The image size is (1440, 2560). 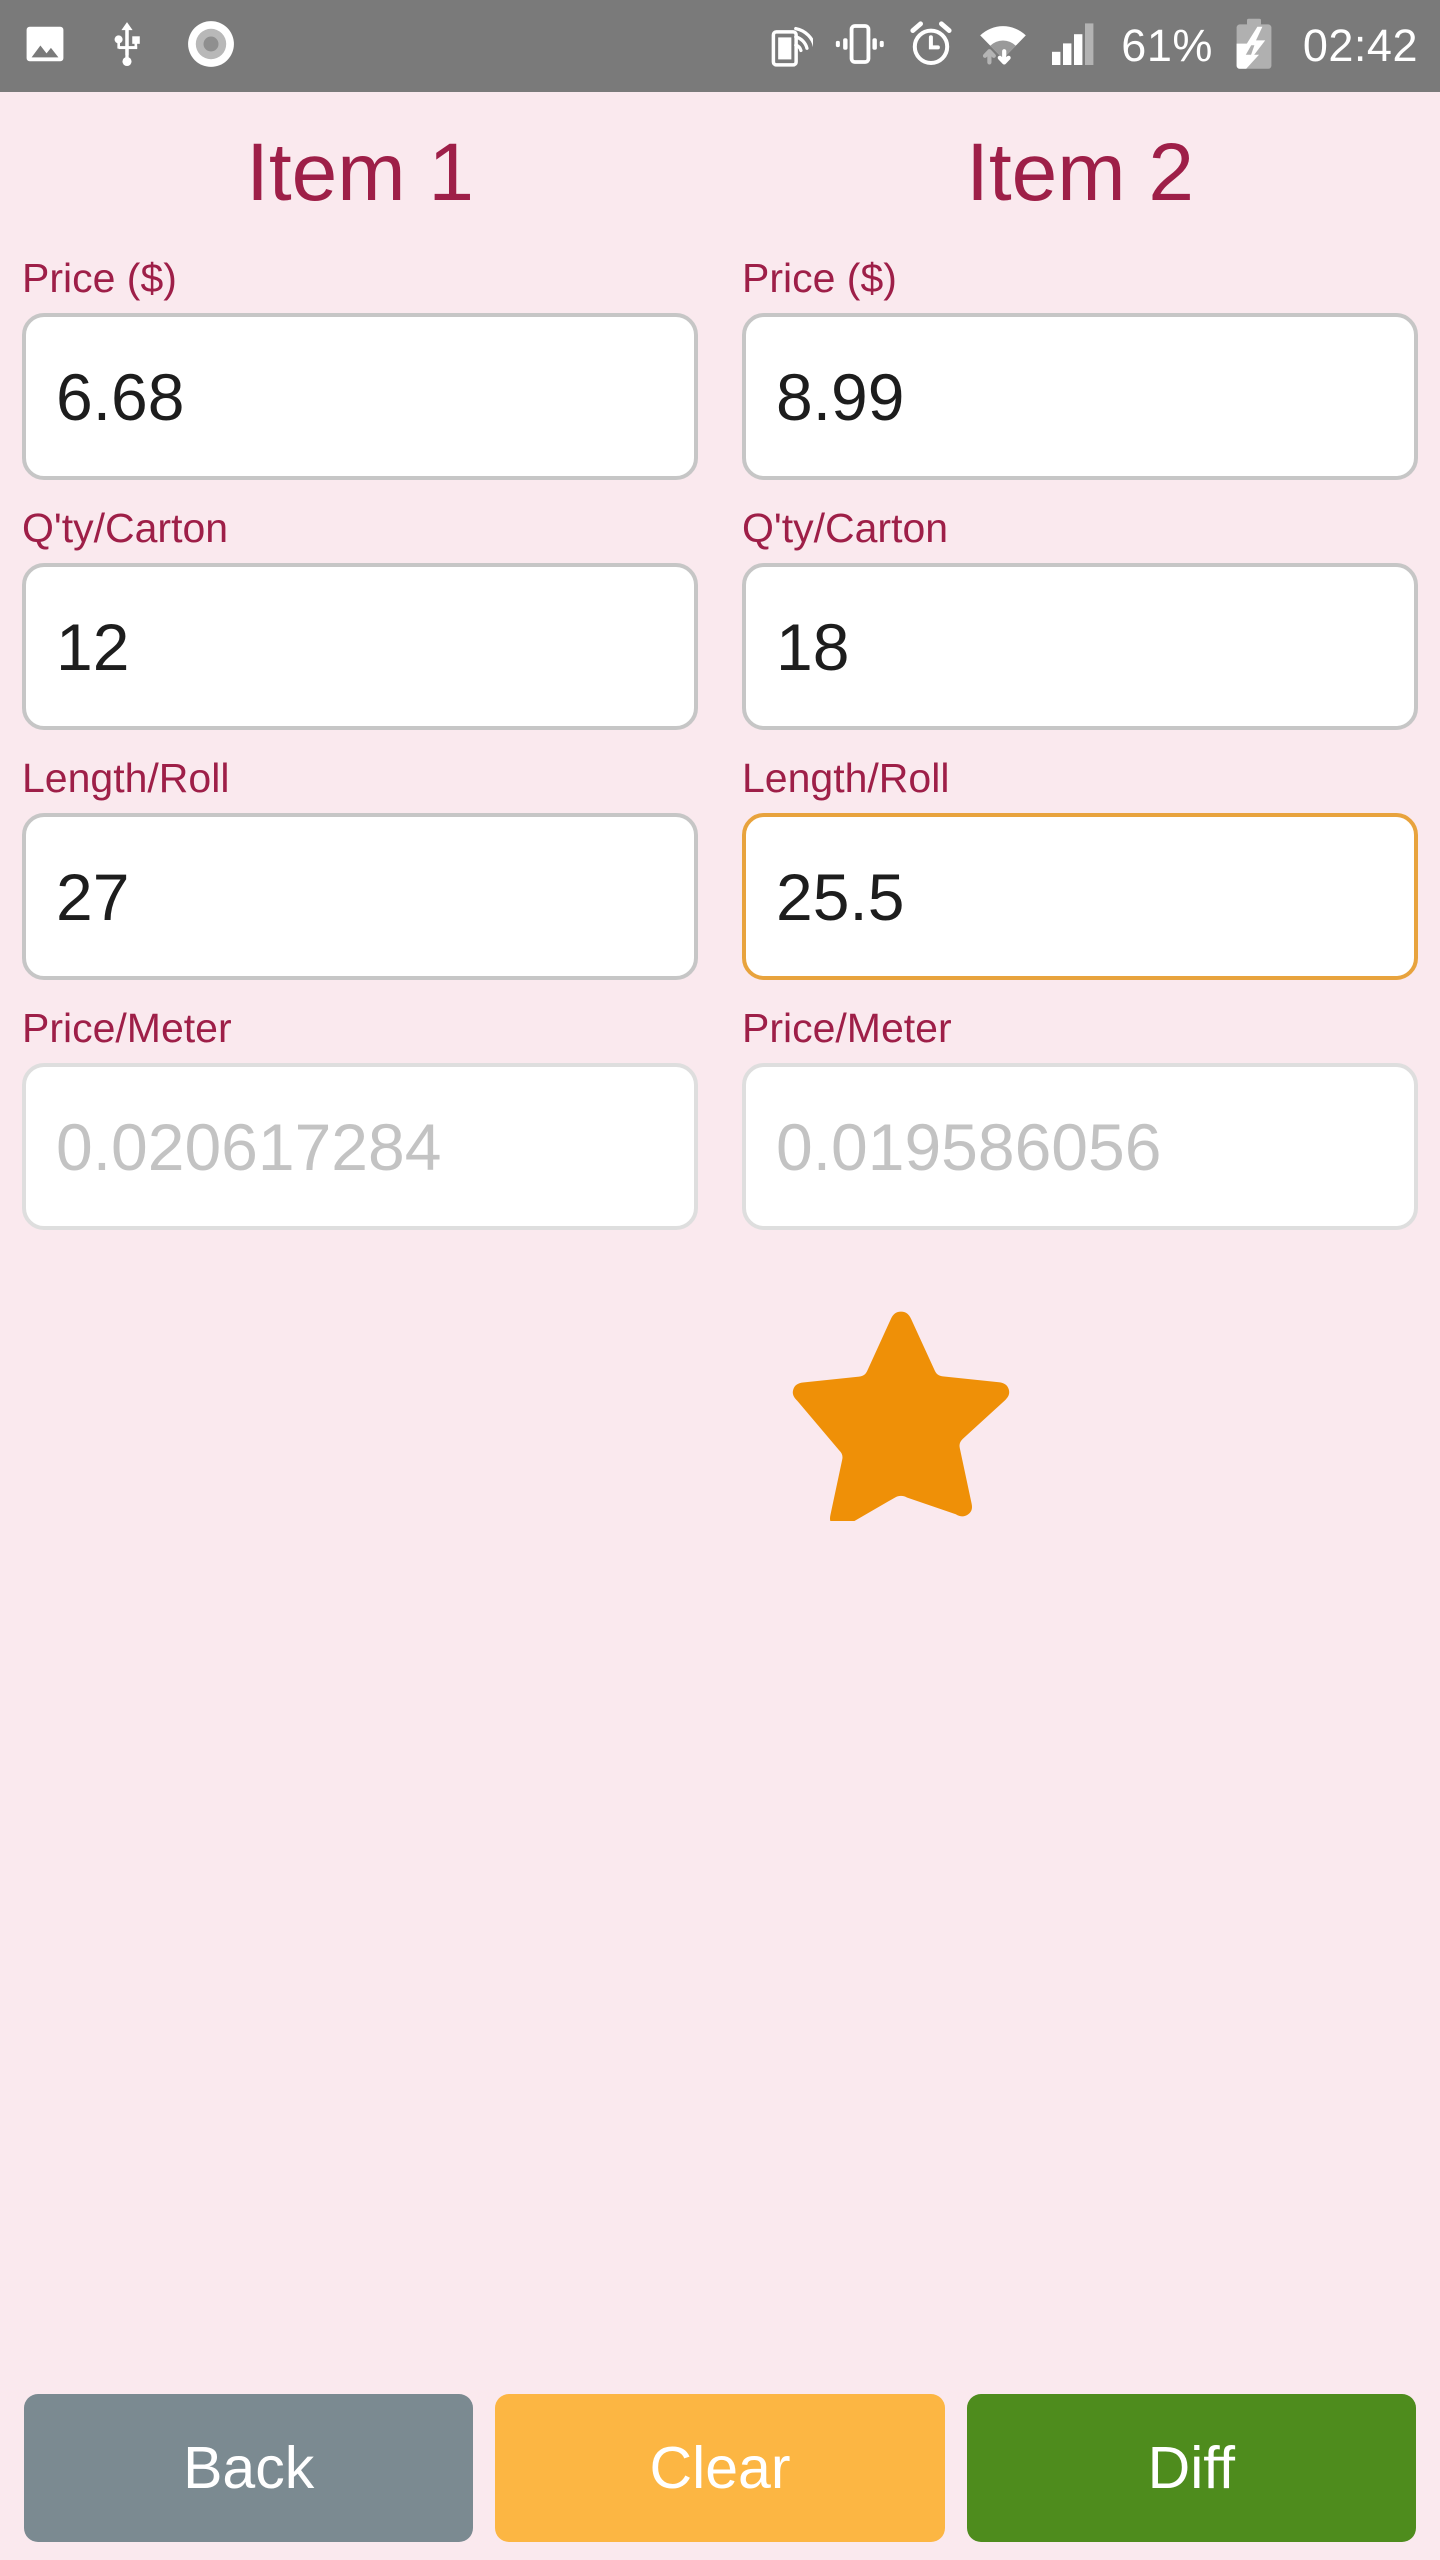 I want to click on clock-label: 02:42, so click(x=1360, y=45).